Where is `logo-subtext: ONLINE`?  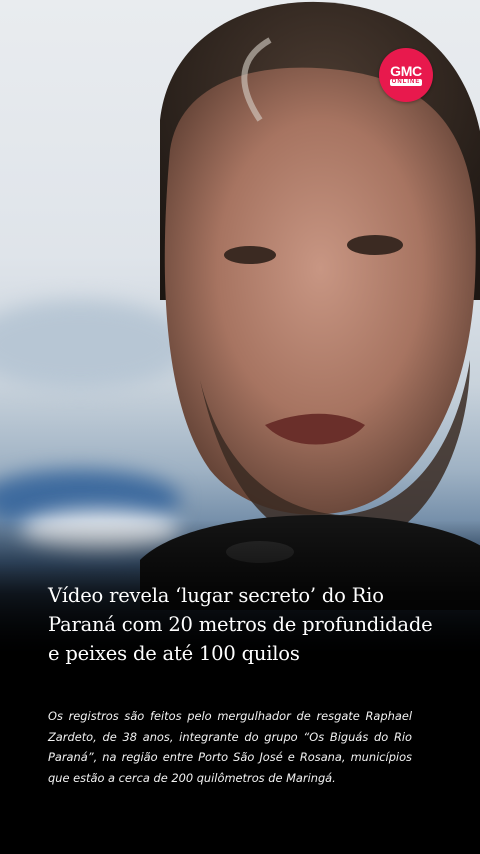 logo-subtext: ONLINE is located at coordinates (406, 82).